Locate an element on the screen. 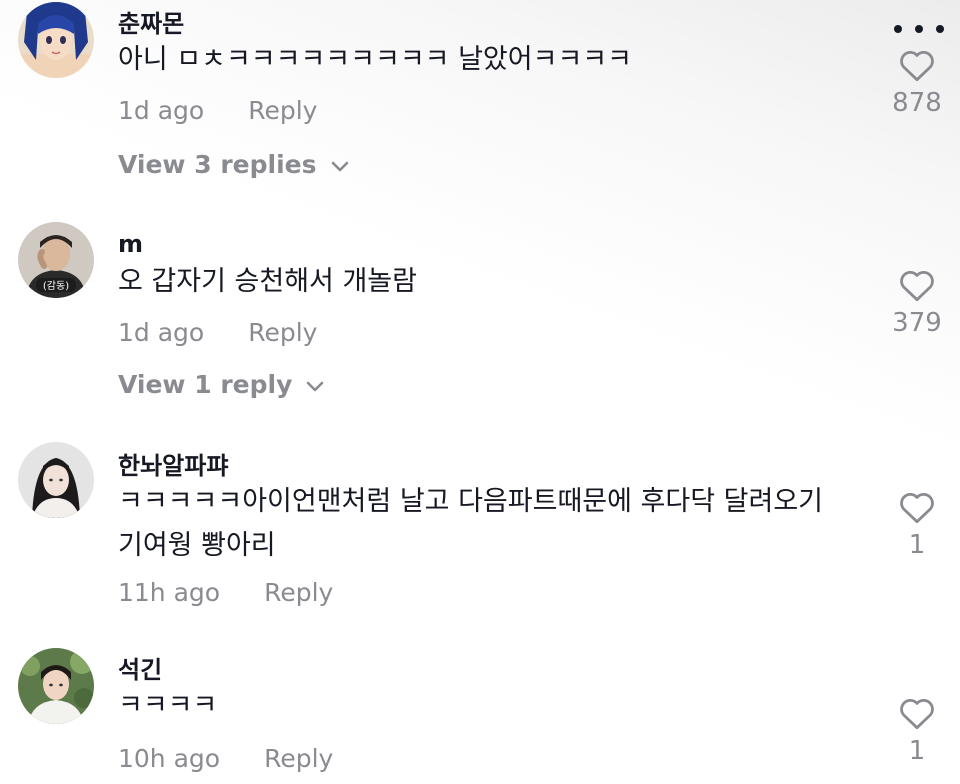  avatar-caption: (감동) is located at coordinates (56, 286).